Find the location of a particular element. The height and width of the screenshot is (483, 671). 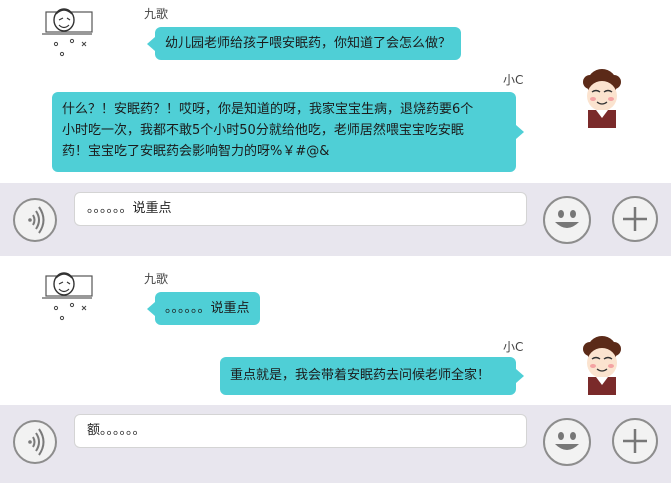

incoming-message-text: 。。。。。。说重点 is located at coordinates (207, 308).